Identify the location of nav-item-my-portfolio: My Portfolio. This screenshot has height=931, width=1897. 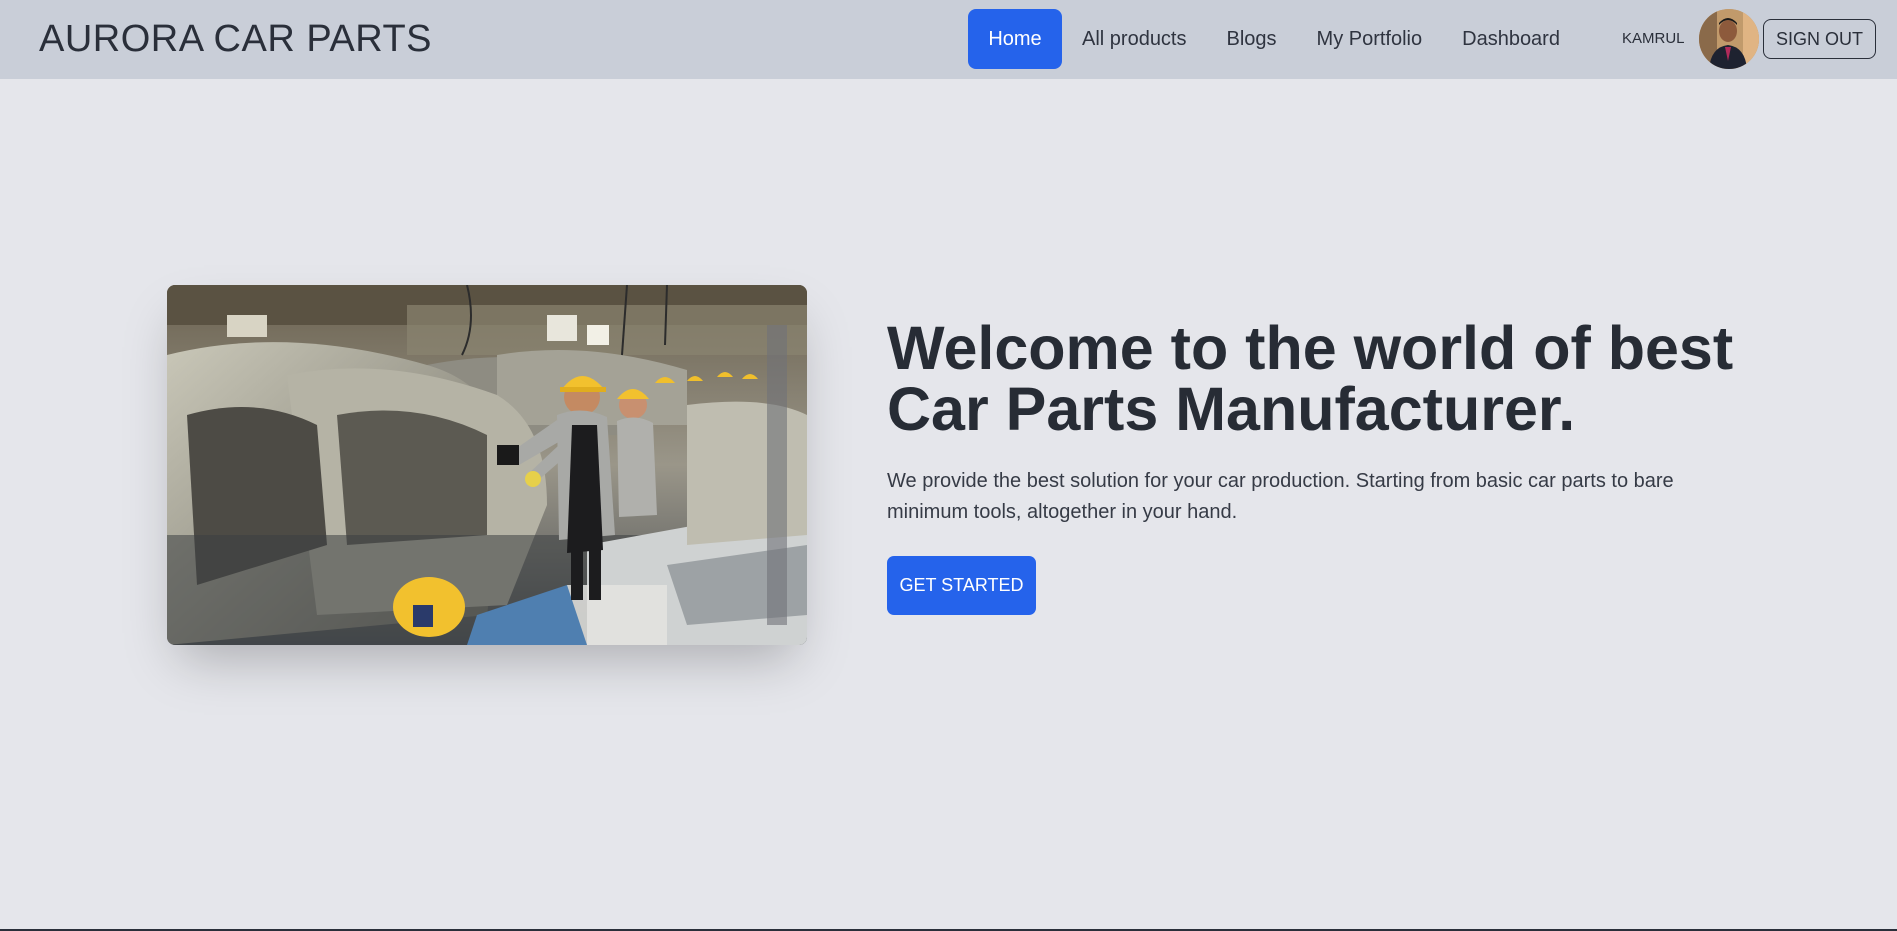
(1370, 39).